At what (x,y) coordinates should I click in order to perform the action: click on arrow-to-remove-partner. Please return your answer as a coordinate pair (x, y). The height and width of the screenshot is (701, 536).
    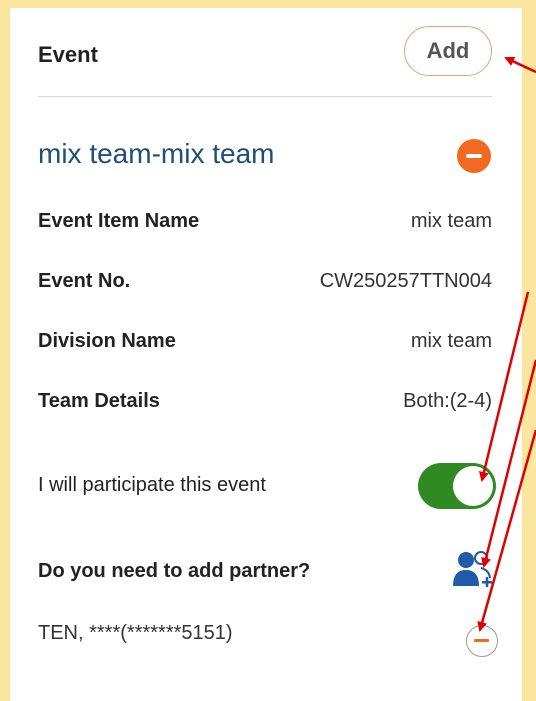
    Looking at the image, I should click on (506, 530).